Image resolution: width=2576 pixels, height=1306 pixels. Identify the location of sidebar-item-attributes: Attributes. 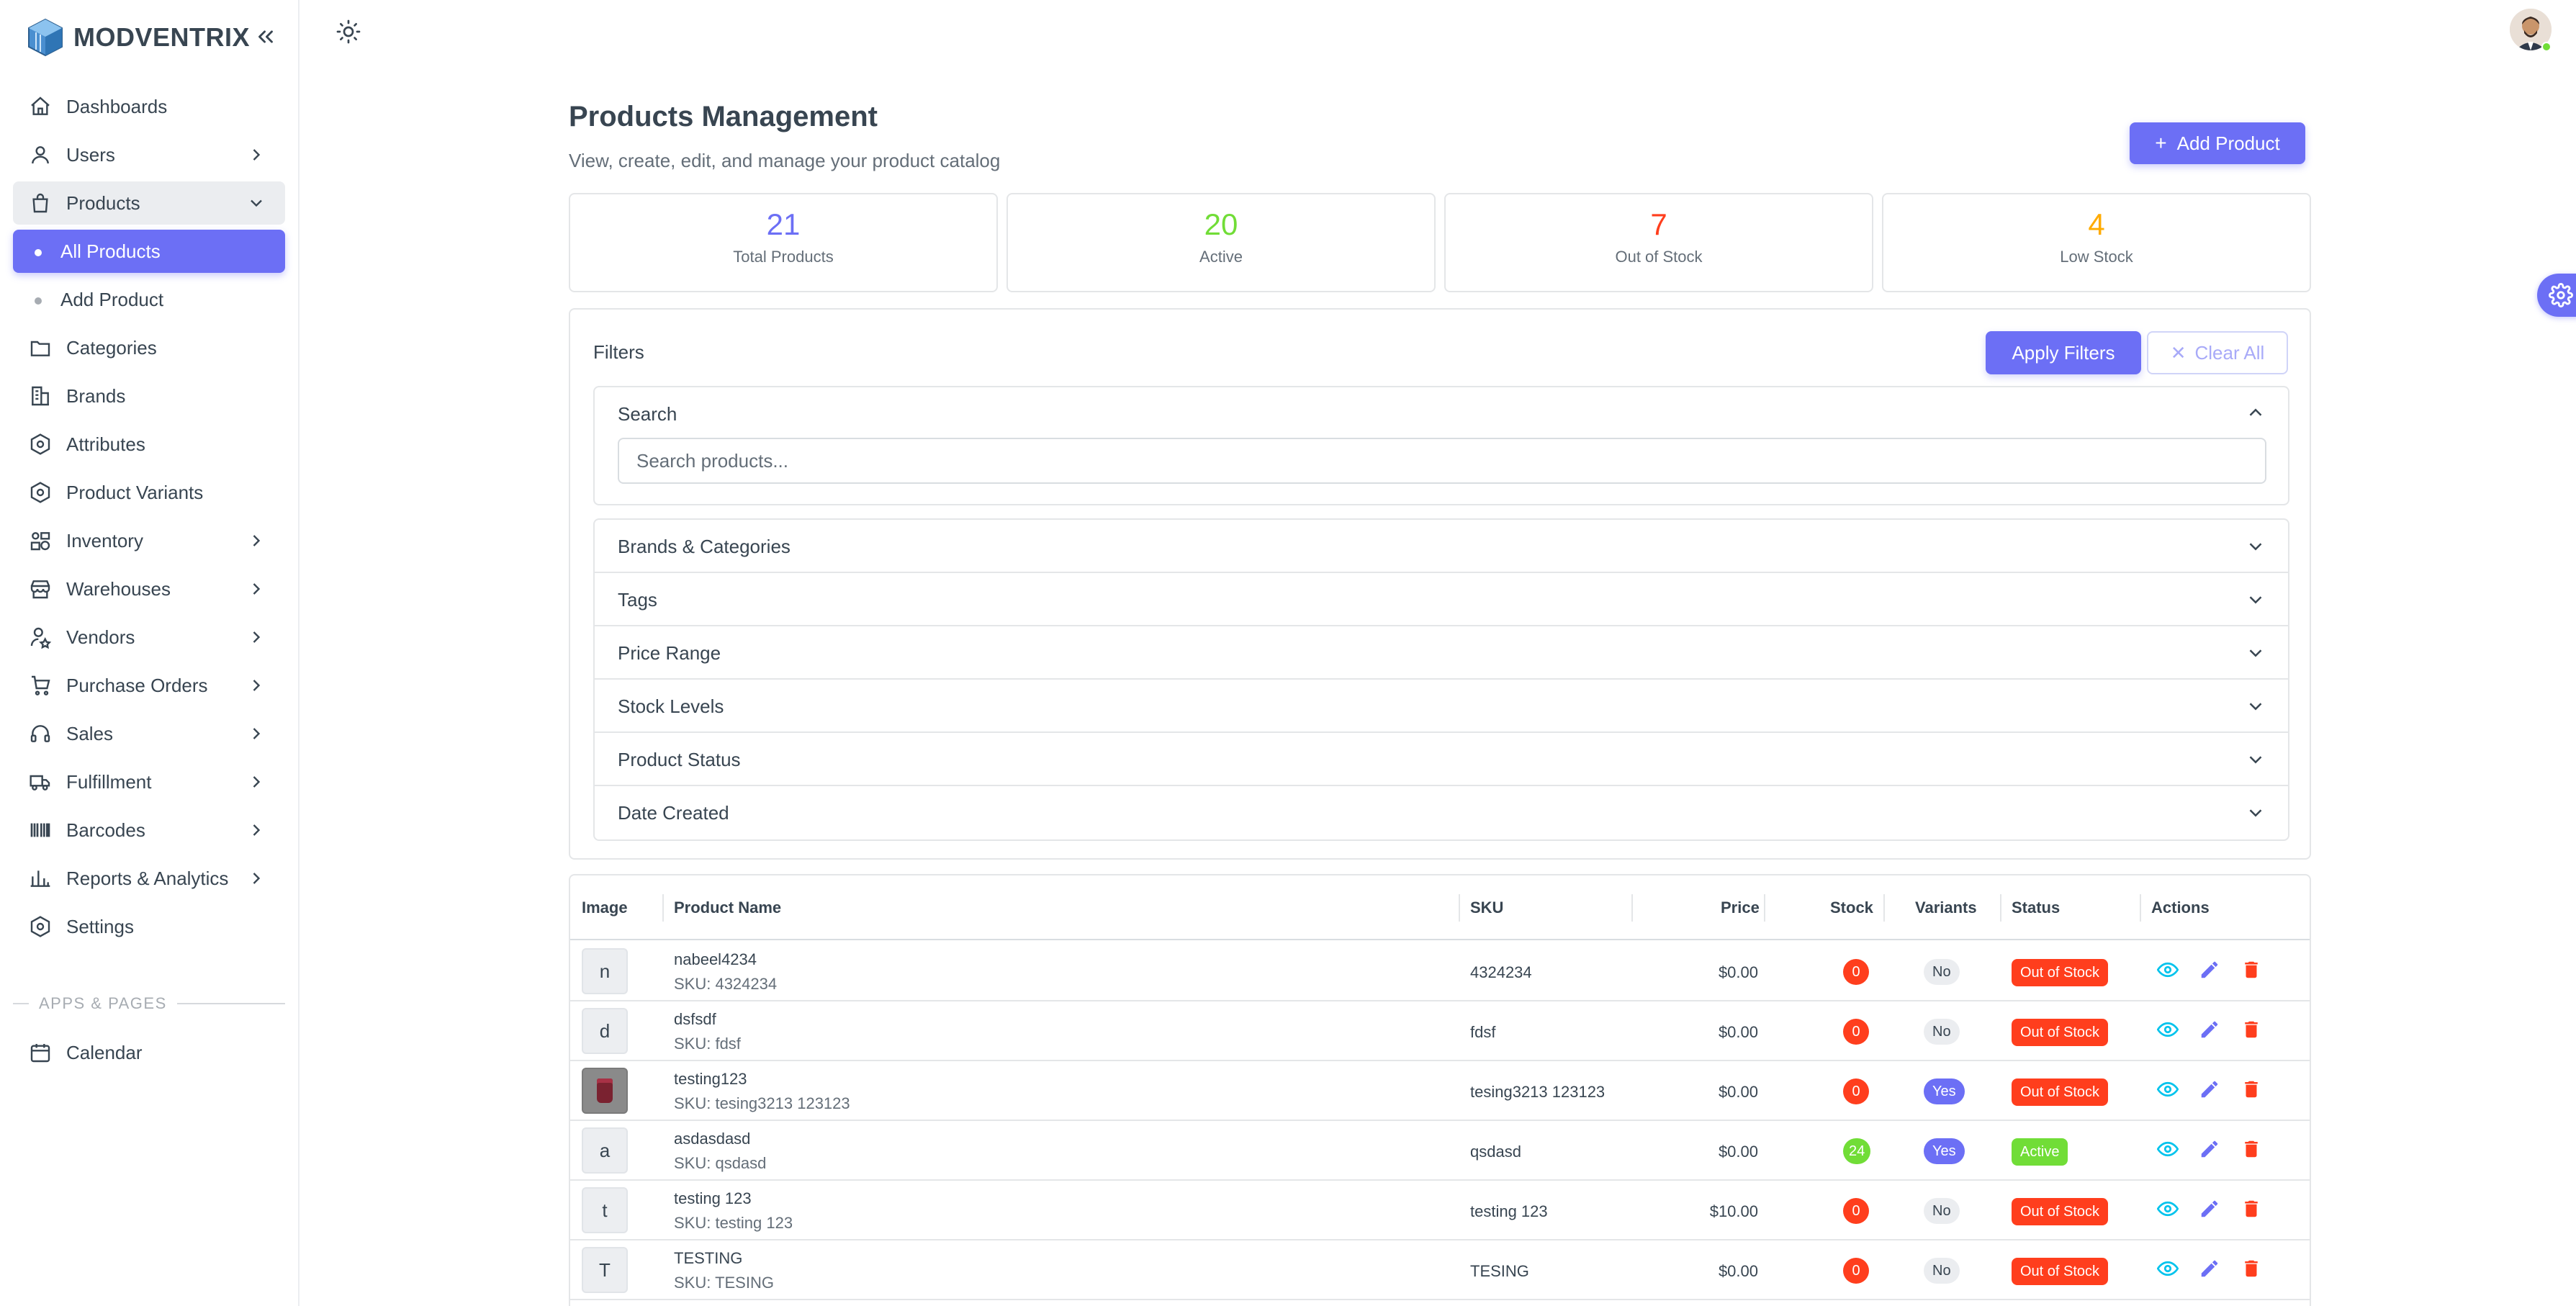
(149, 444).